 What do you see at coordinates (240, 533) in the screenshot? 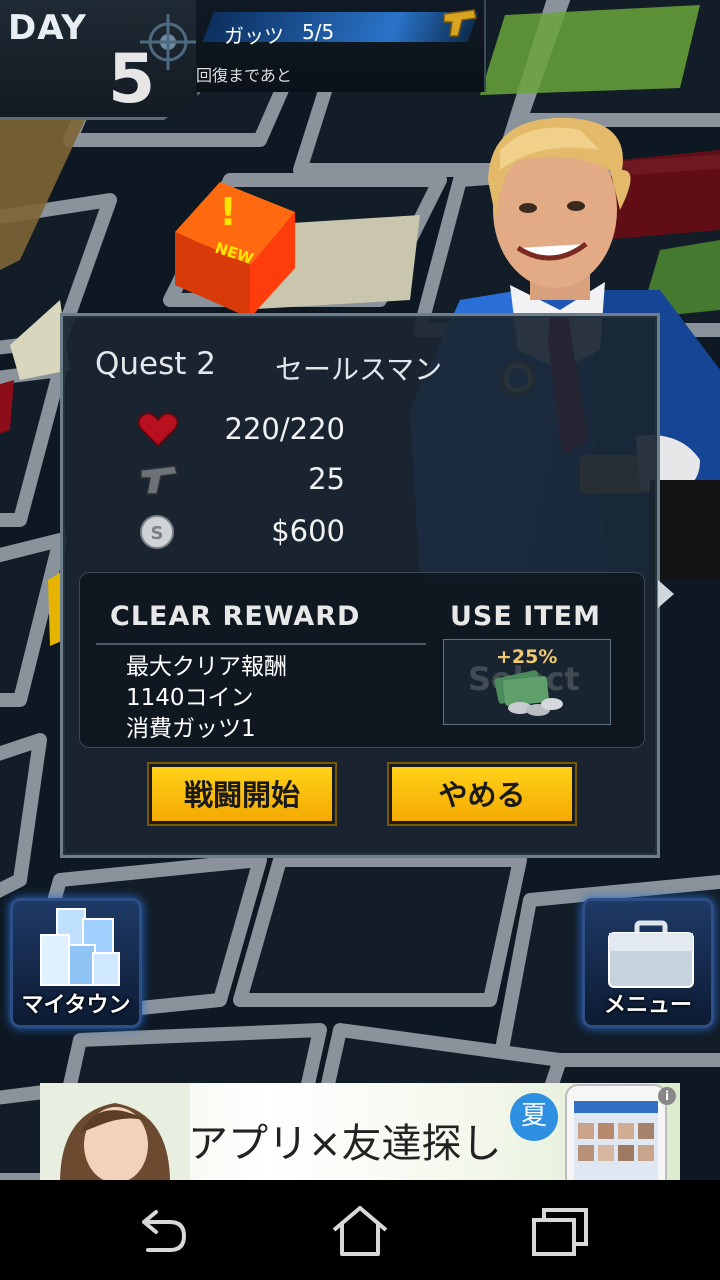
I see `stat-money: S $600` at bounding box center [240, 533].